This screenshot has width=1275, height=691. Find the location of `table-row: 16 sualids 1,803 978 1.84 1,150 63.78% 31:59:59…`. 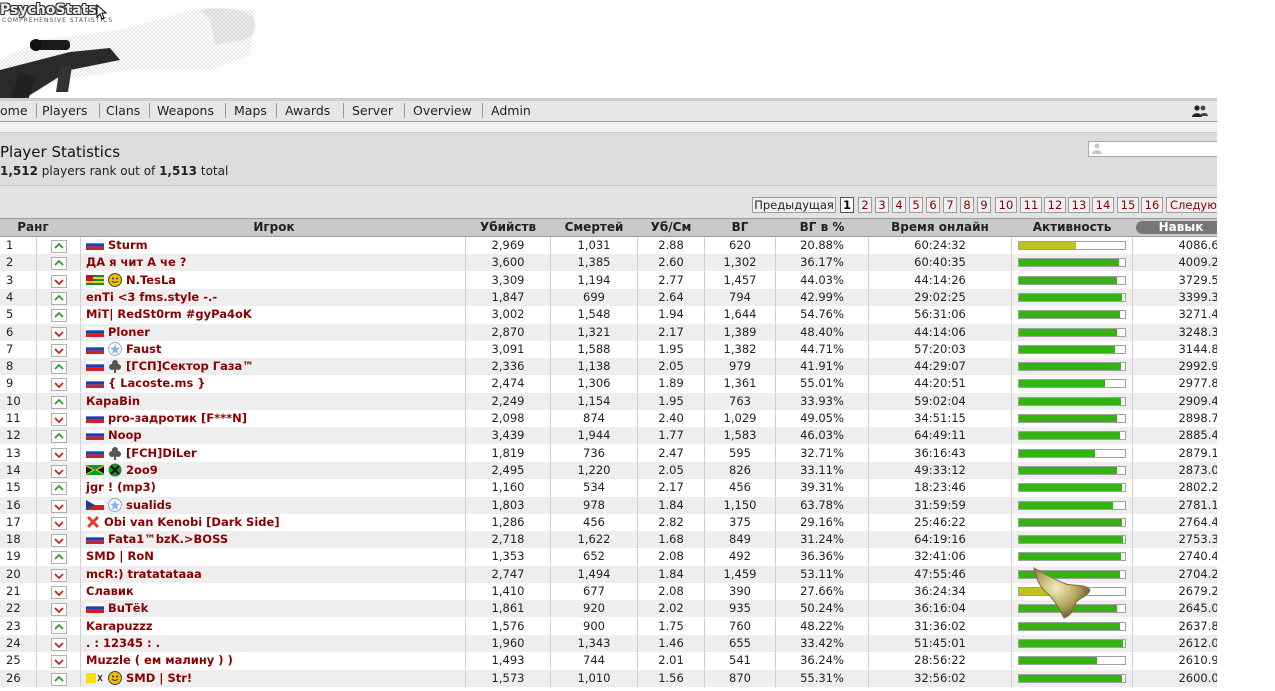

table-row: 16 sualids 1,803 978 1.84 1,150 63.78% 31:59:59… is located at coordinates (608, 505).